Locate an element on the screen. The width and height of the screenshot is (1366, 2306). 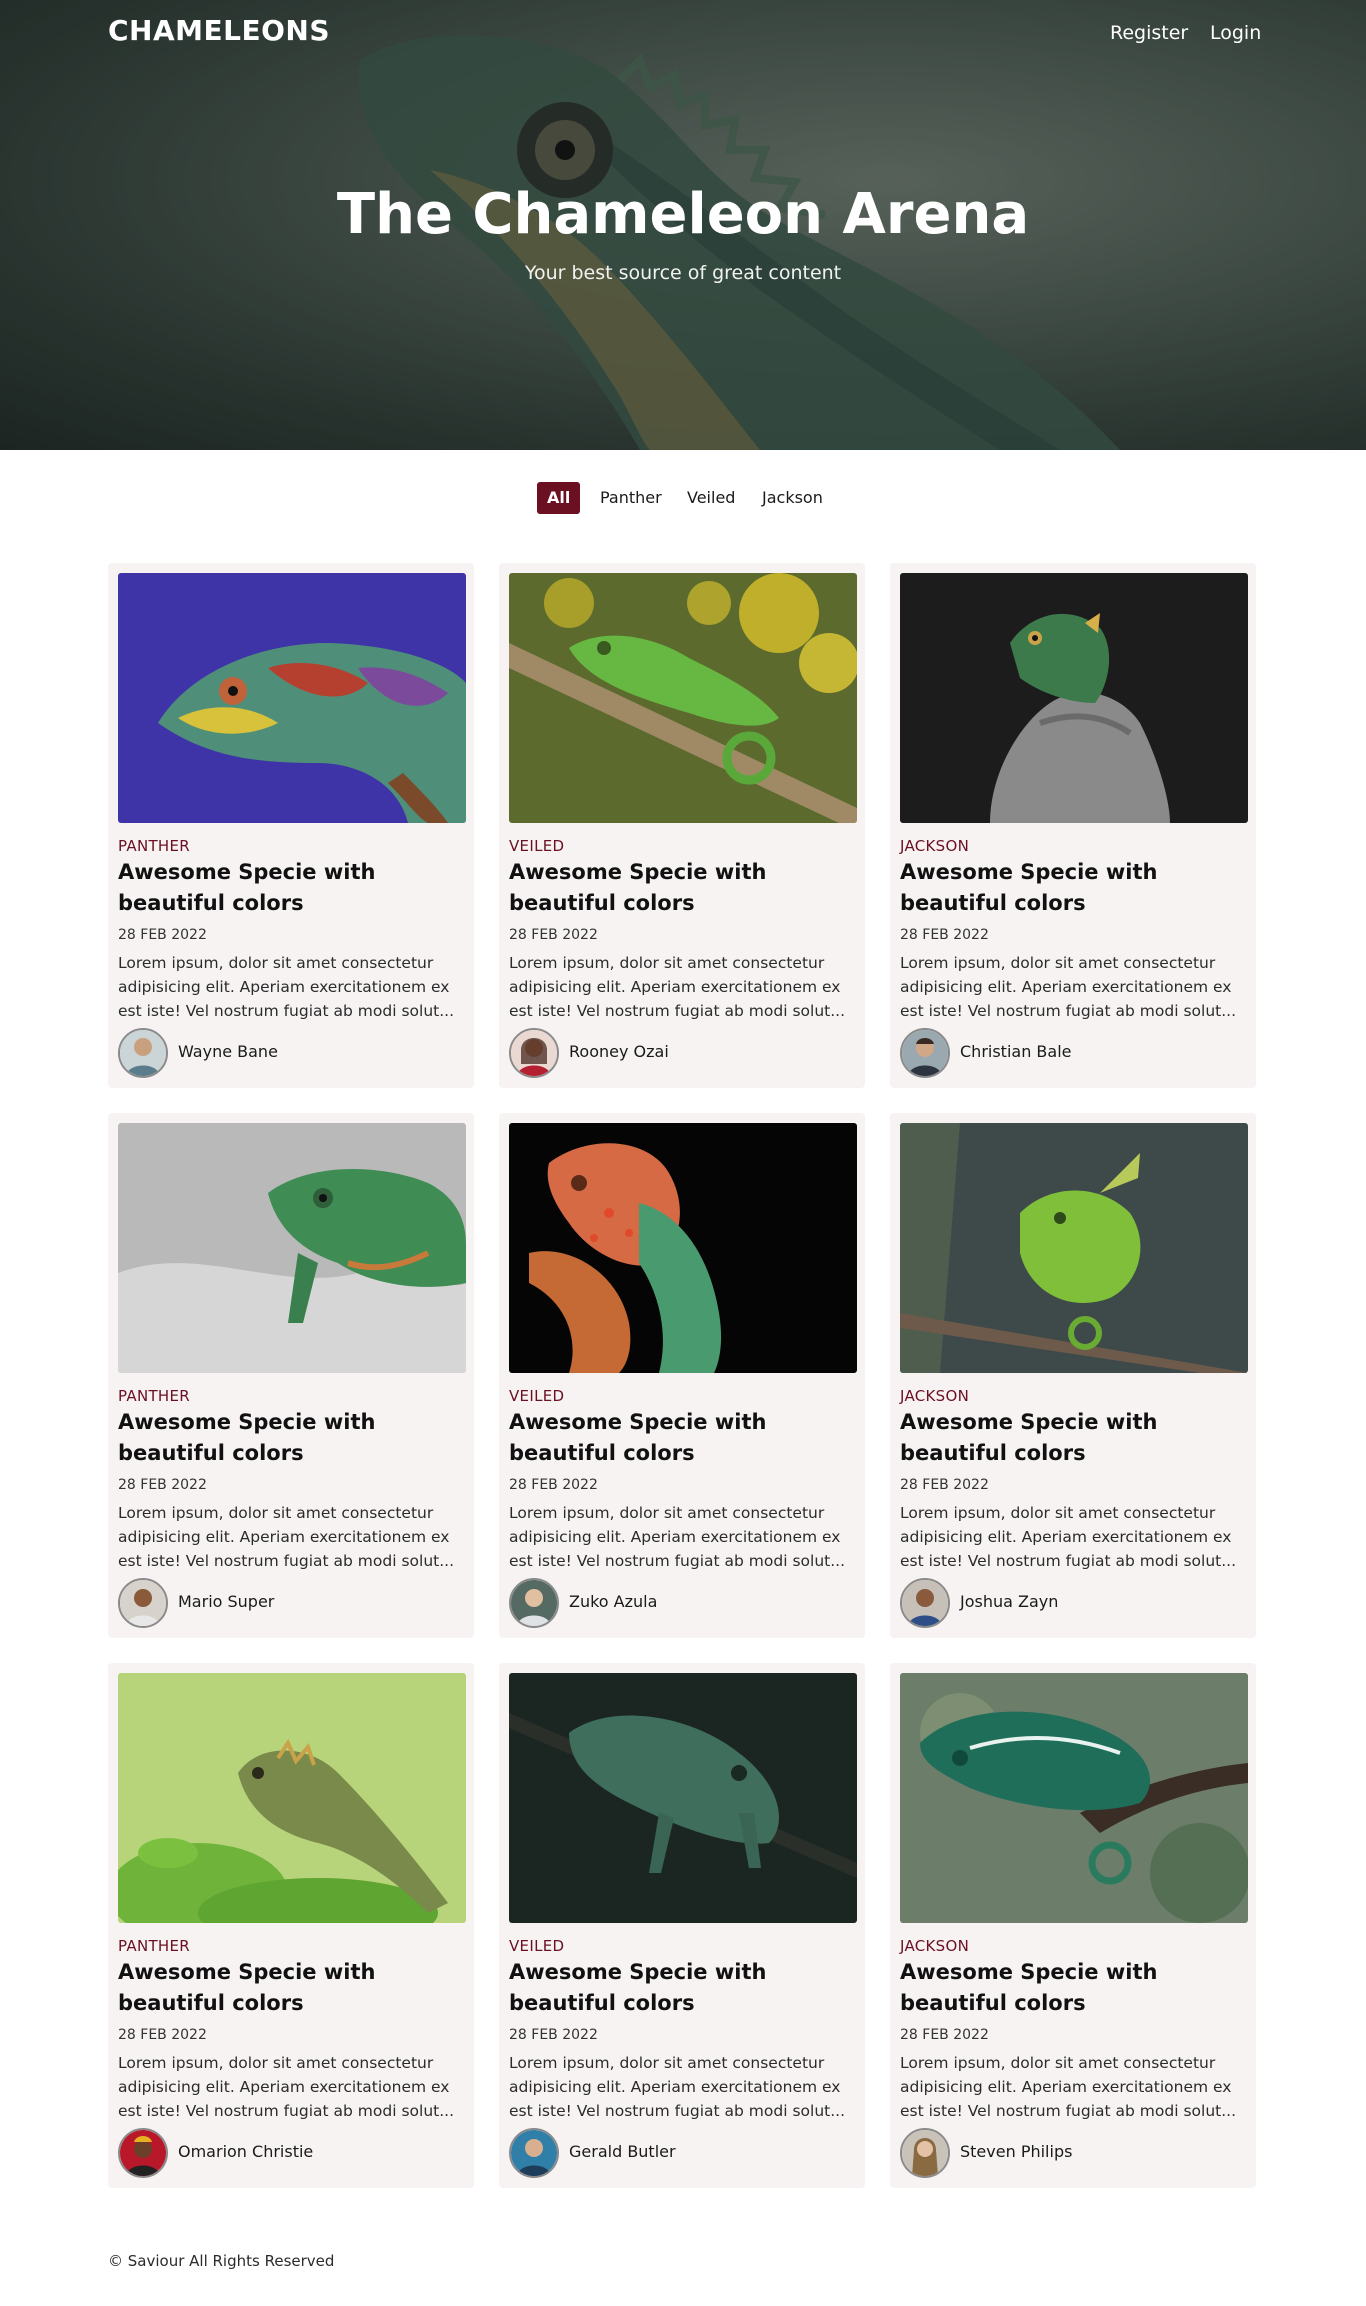
category-filter-bar: All Panther Veiled Jackson is located at coordinates (683, 499).